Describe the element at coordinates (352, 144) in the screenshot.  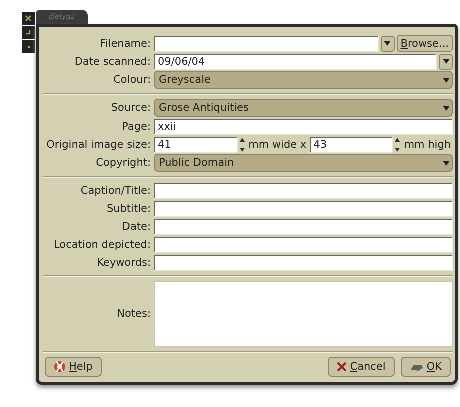
I see `spin-field: 43` at that location.